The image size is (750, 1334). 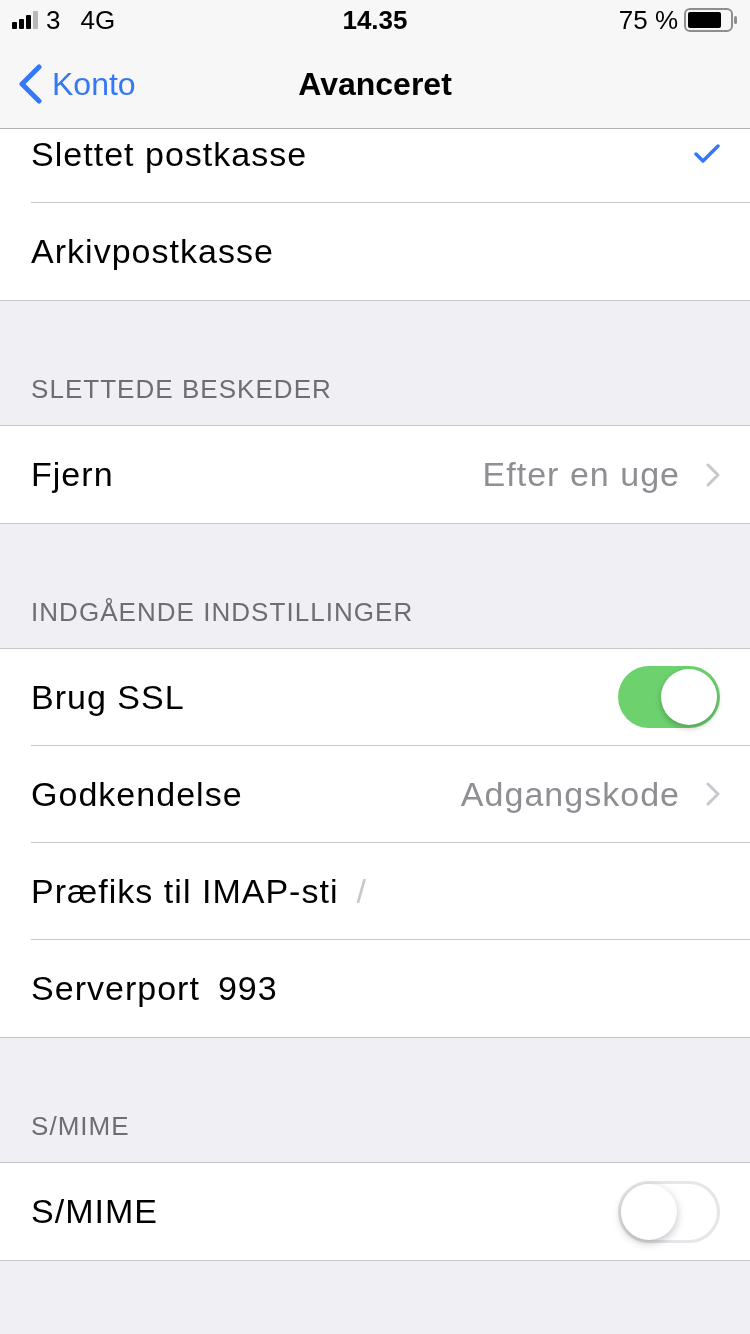 I want to click on back-button: Konto, so click(x=68, y=84).